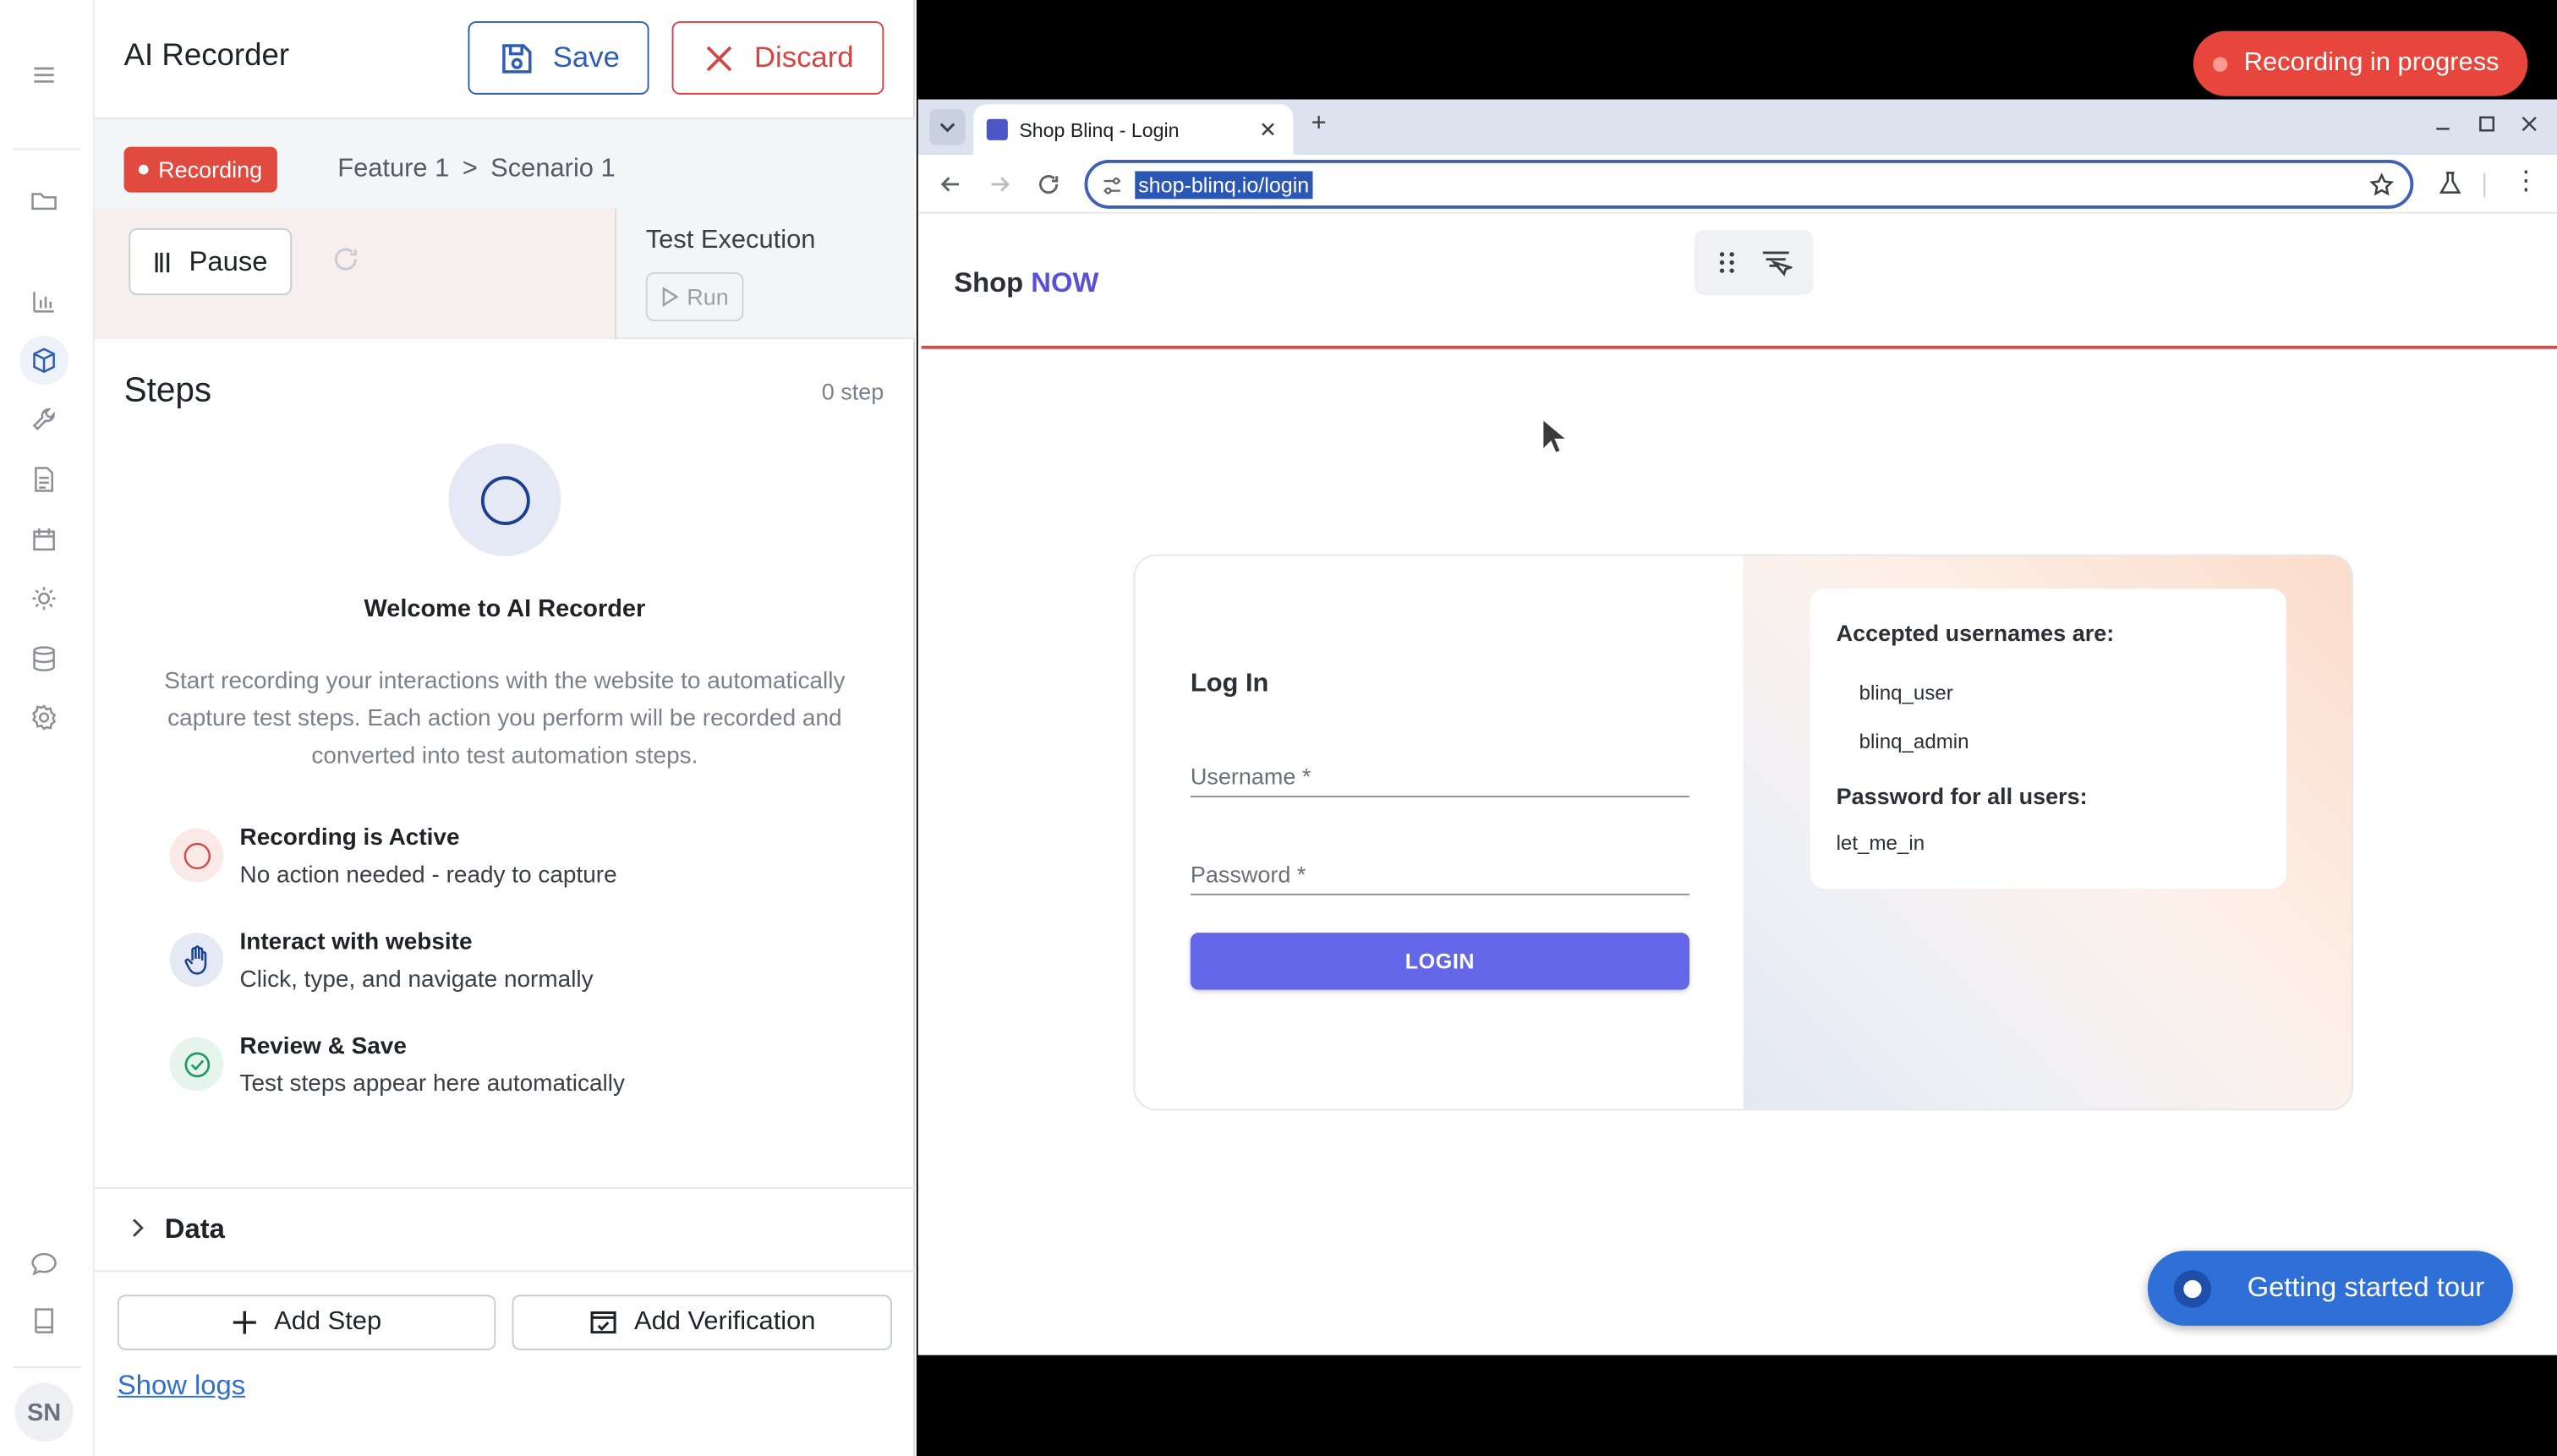 The height and width of the screenshot is (1456, 2557). Describe the element at coordinates (1439, 874) in the screenshot. I see `password-field: Password *` at that location.